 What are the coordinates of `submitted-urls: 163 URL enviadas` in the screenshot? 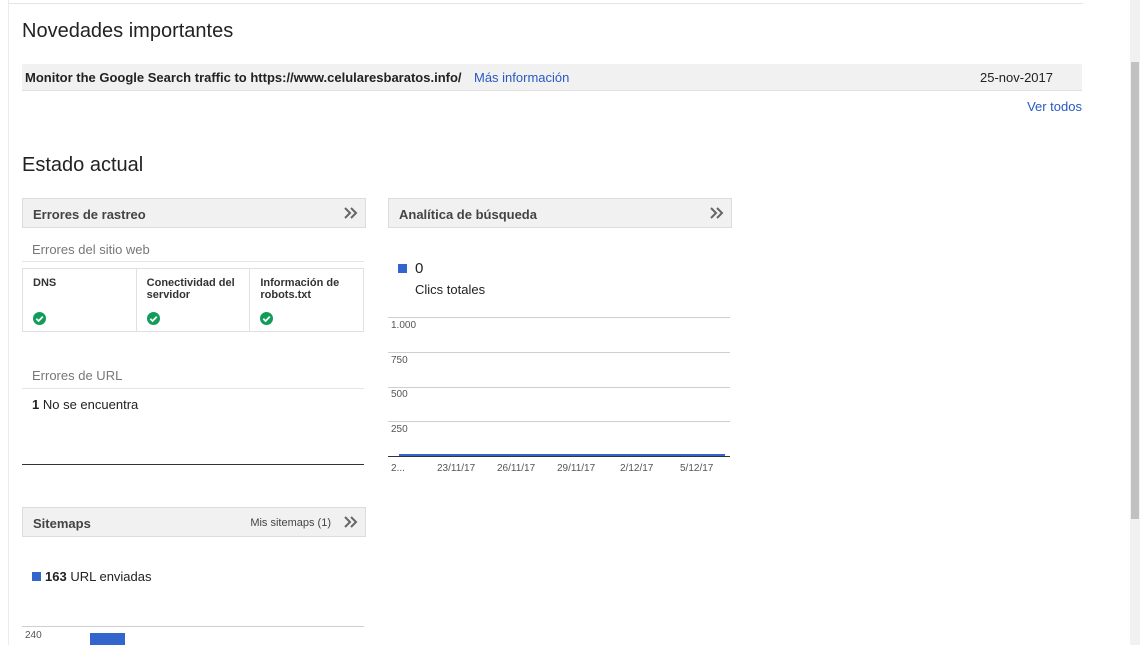 It's located at (98, 576).